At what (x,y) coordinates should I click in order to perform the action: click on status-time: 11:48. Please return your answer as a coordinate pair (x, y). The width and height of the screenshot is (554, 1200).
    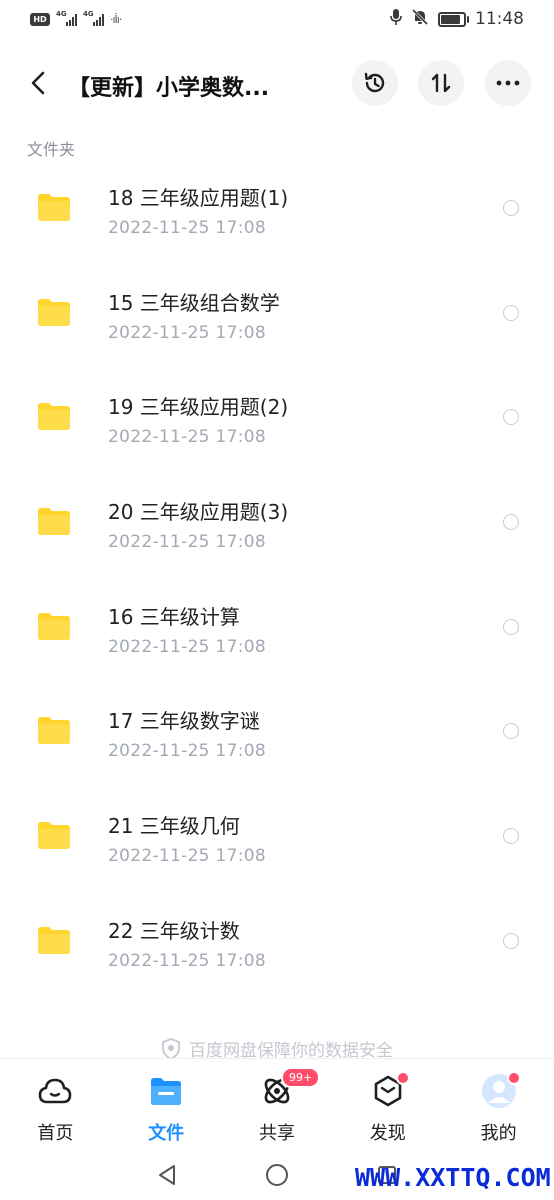
    Looking at the image, I should click on (499, 19).